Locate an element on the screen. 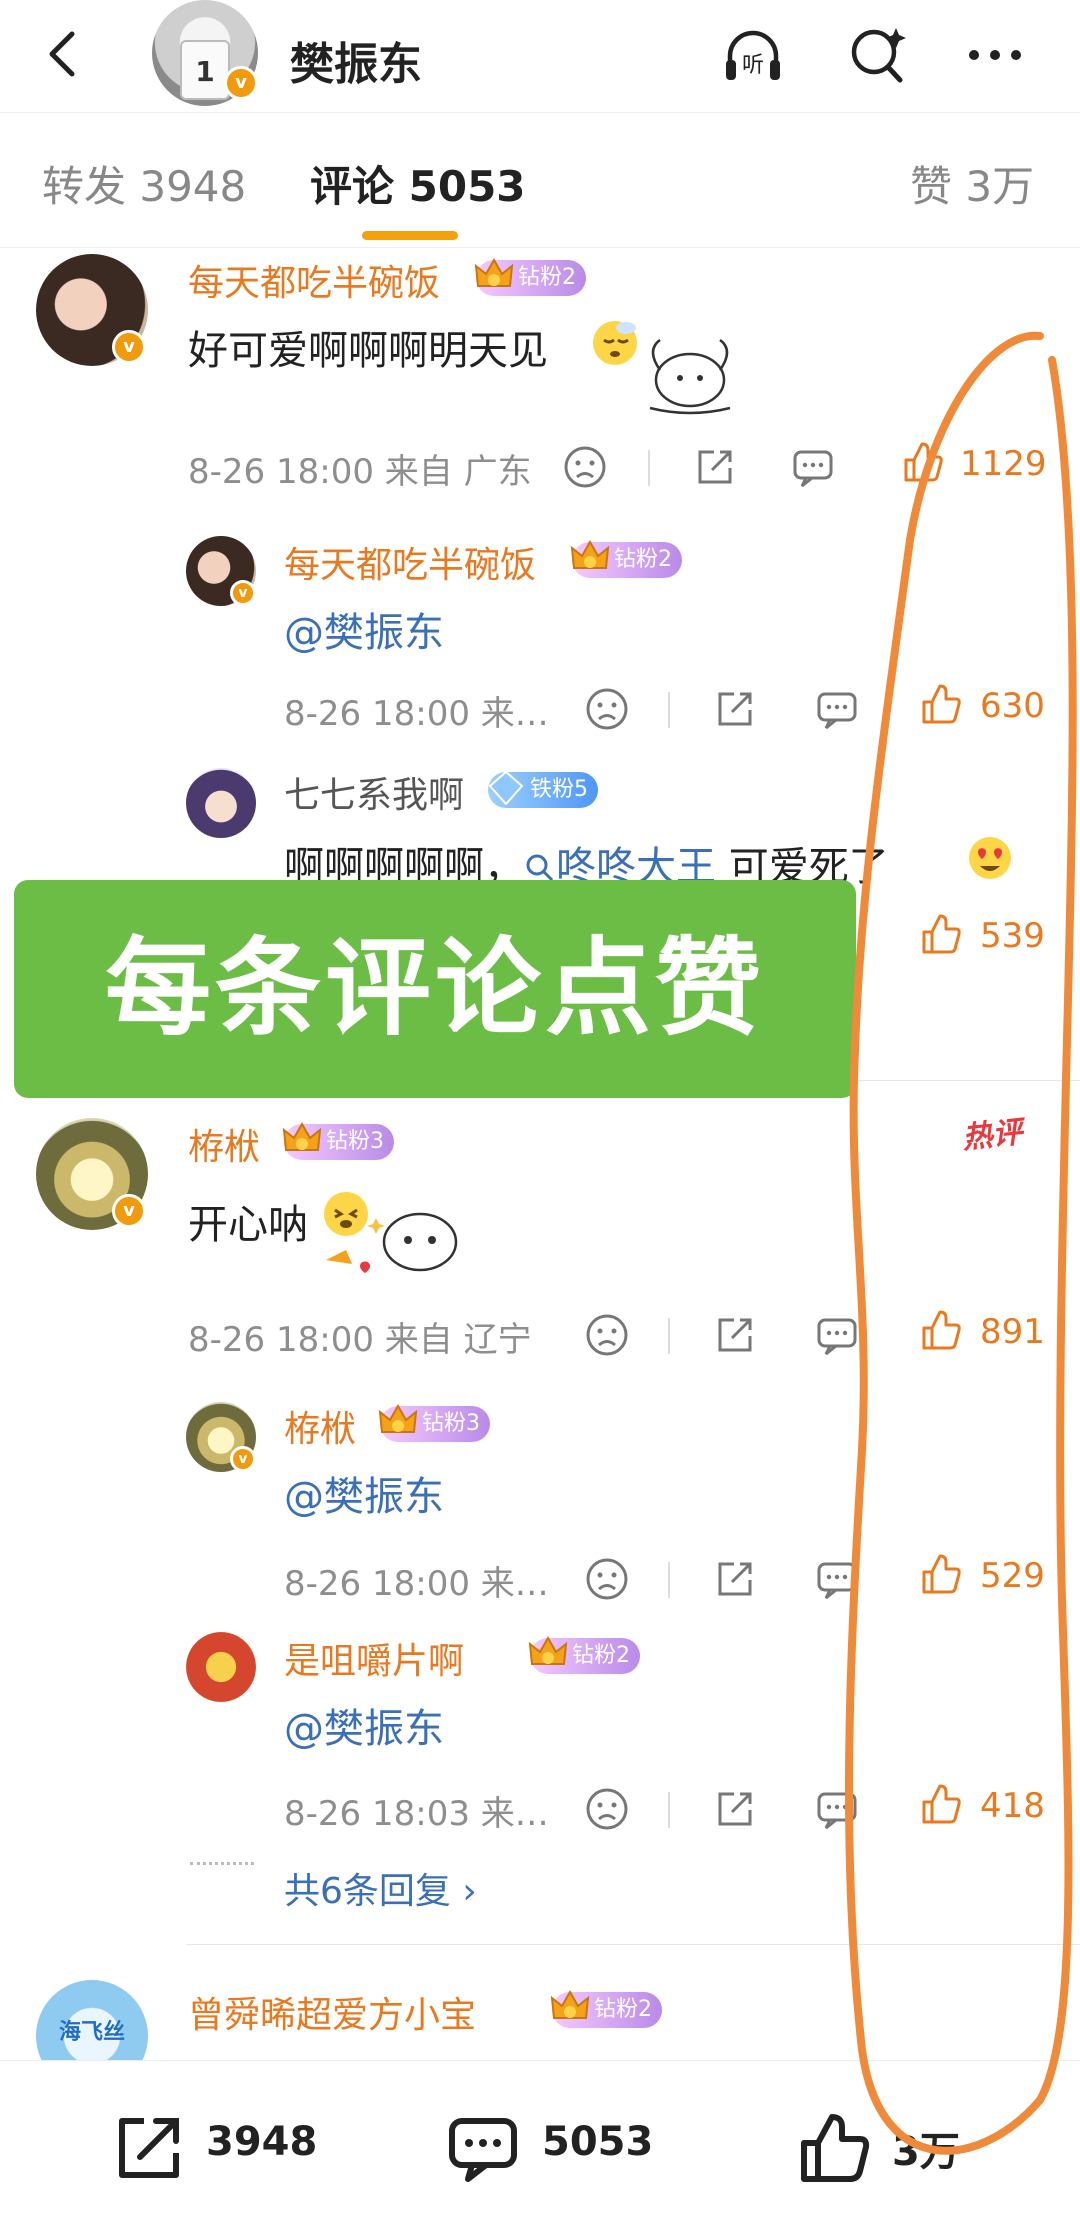 This screenshot has height=2226, width=1080. dotted-line is located at coordinates (222, 1863).